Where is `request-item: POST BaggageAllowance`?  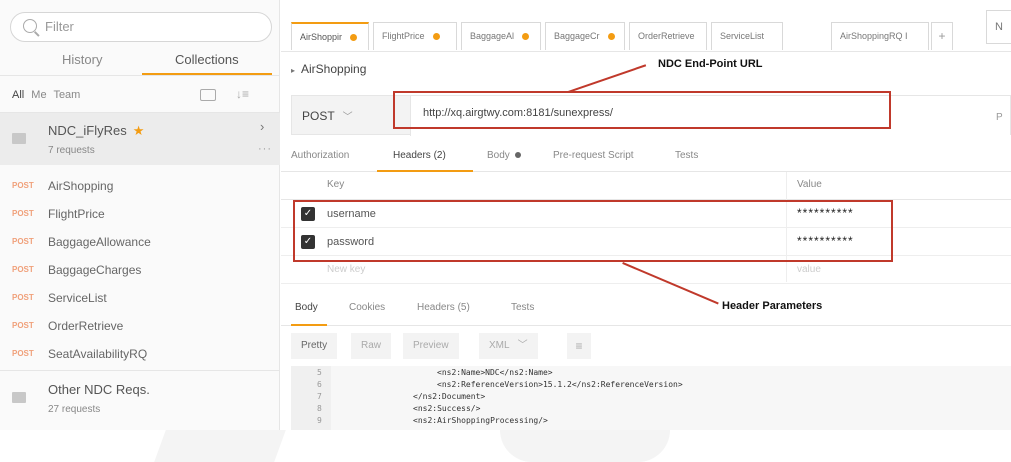
request-item: POST BaggageAllowance is located at coordinates (140, 243).